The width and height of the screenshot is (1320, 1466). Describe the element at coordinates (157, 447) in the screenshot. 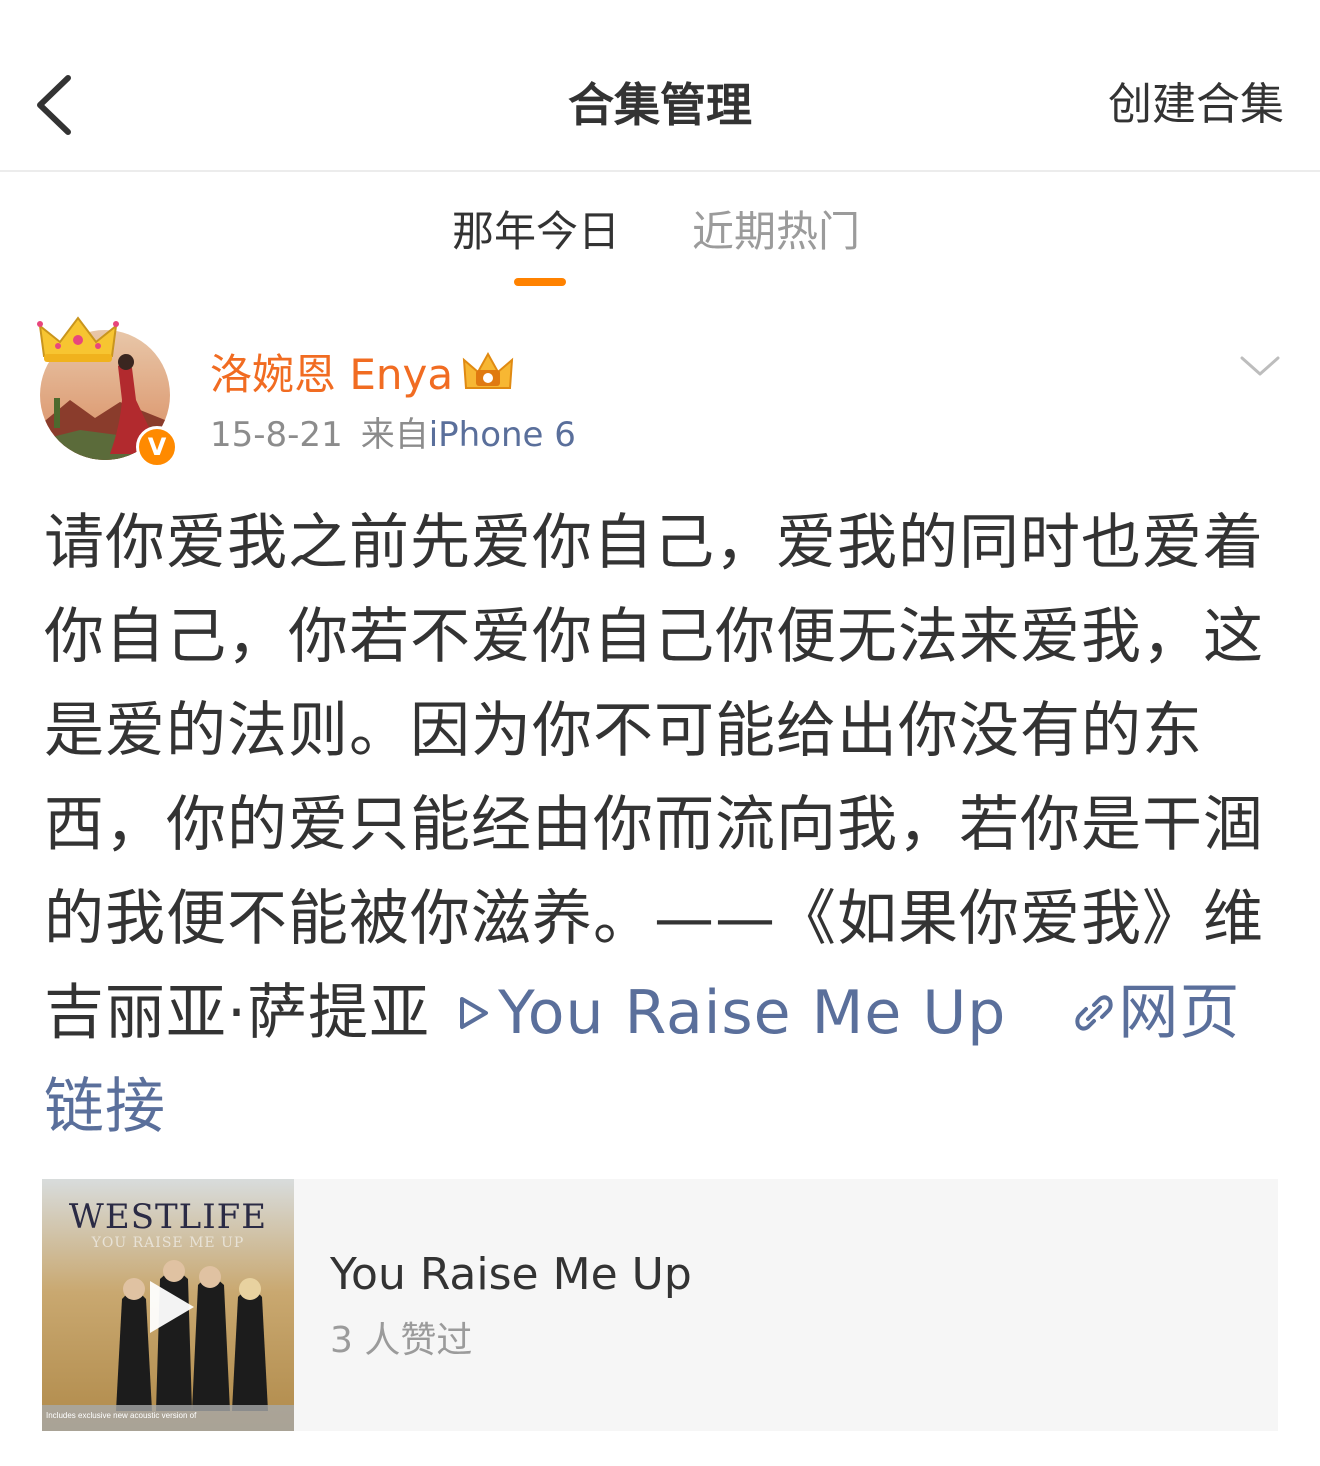

I see `verified-badge-icon: V` at that location.